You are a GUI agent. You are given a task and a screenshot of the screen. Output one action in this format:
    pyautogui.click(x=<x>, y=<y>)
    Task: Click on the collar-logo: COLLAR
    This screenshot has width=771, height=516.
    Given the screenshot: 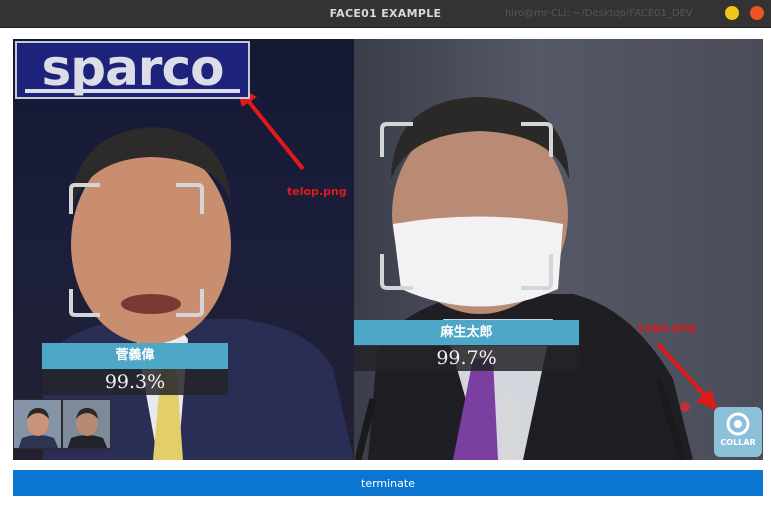 What is the action you would take?
    pyautogui.click(x=738, y=432)
    